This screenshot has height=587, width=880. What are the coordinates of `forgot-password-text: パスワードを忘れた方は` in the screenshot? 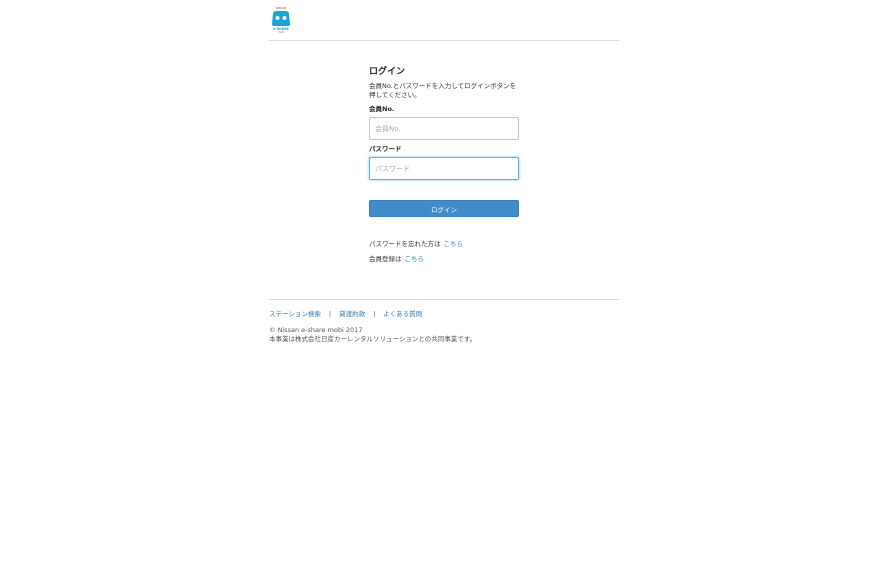 It's located at (405, 244).